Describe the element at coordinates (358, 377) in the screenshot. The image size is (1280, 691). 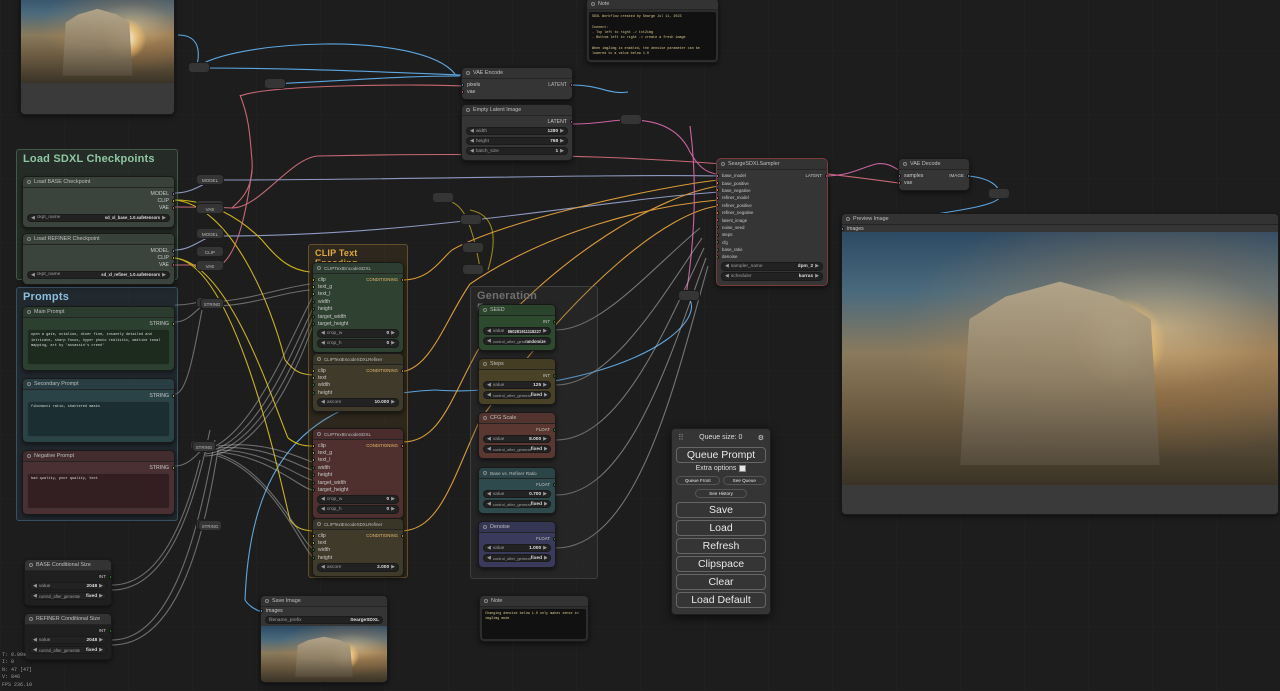
I see `slot-text: text` at that location.